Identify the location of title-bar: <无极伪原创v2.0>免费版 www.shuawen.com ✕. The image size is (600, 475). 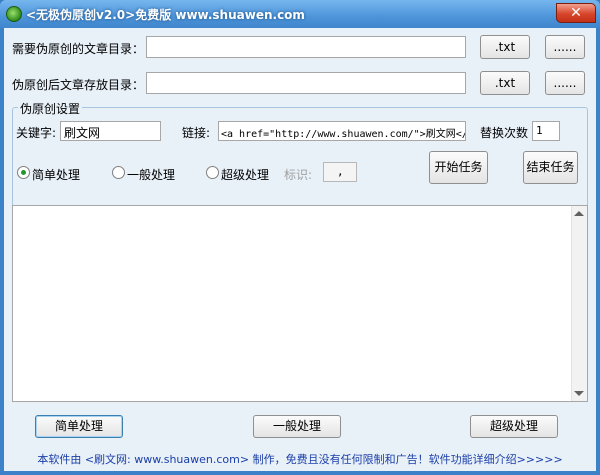
(300, 14).